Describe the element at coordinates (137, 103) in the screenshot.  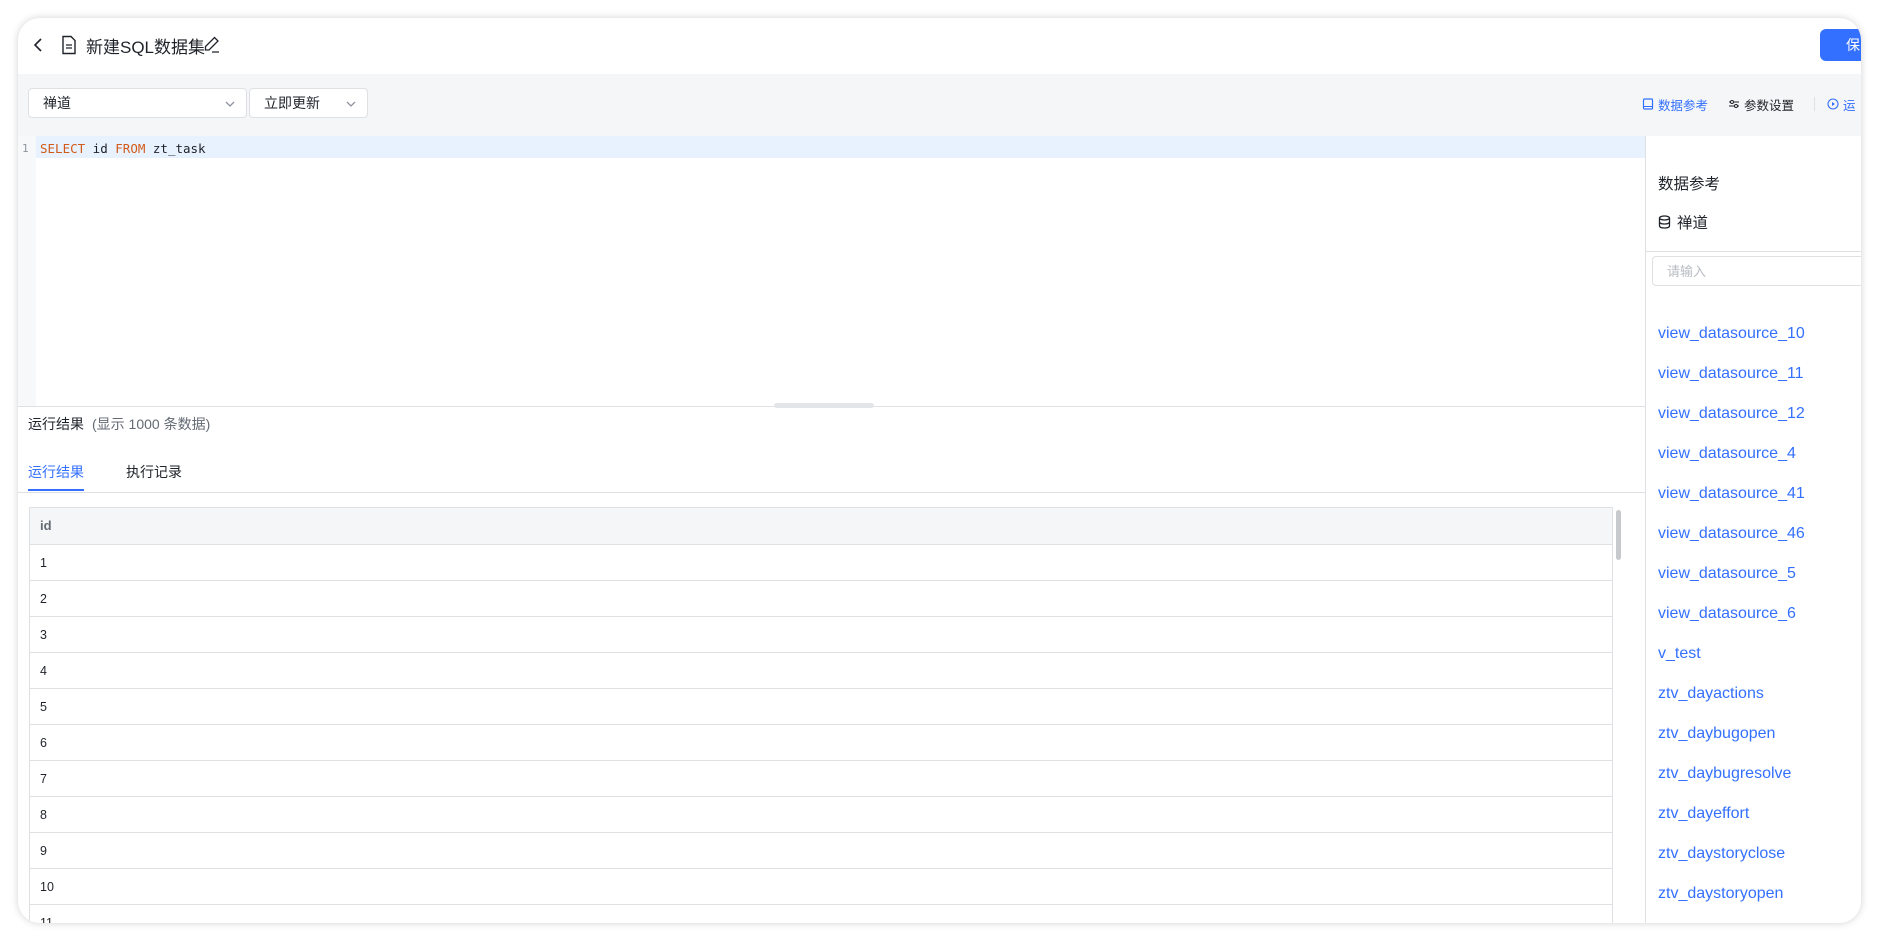
I see `datasource-select: 禅道` at that location.